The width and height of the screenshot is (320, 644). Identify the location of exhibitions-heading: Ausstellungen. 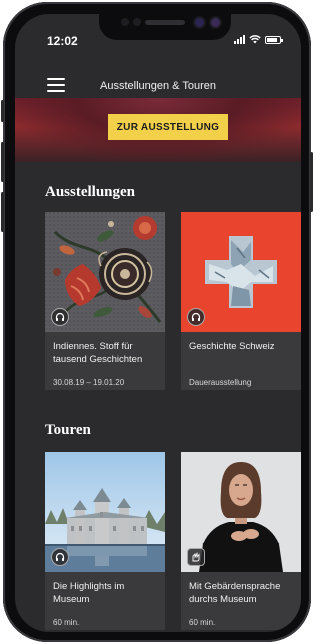
(90, 192).